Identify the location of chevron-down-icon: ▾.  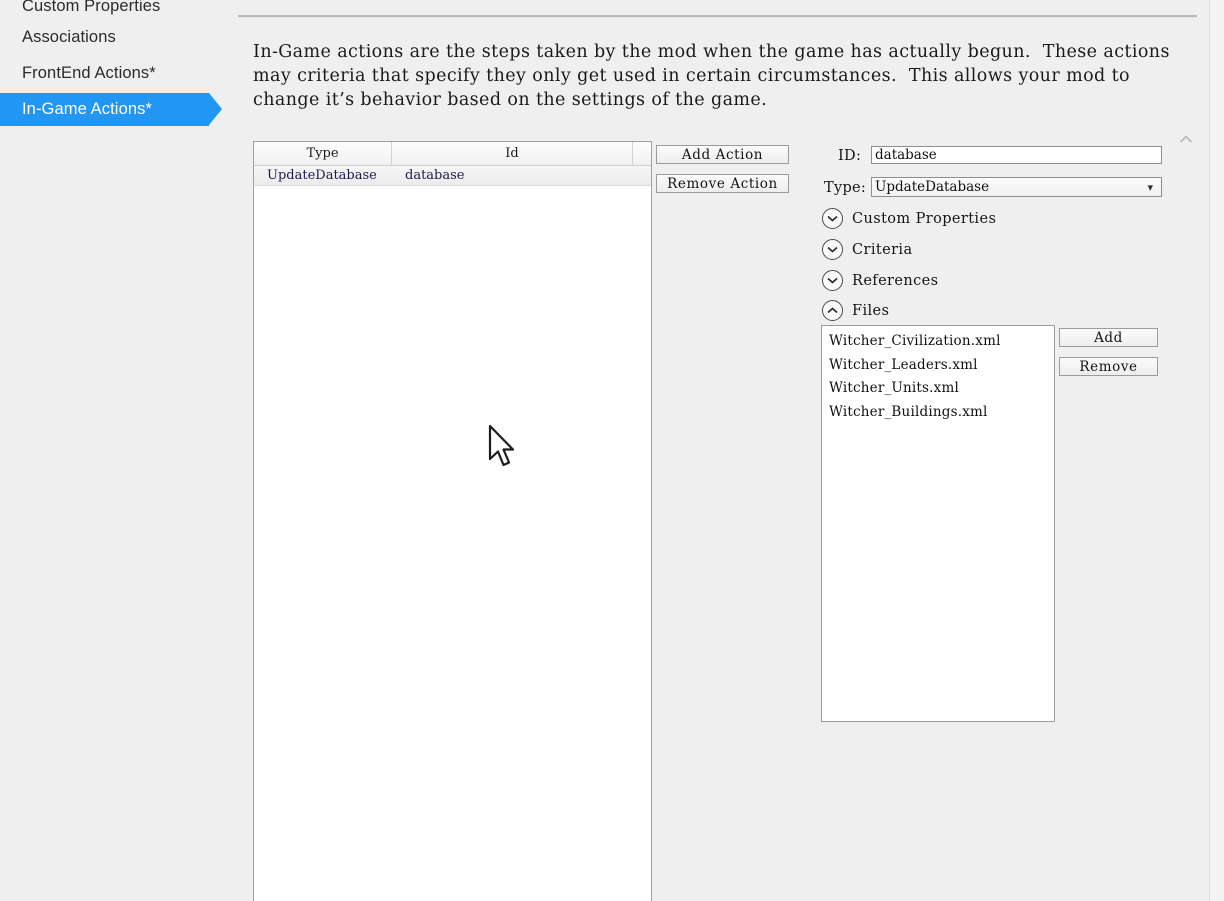
(1150, 187).